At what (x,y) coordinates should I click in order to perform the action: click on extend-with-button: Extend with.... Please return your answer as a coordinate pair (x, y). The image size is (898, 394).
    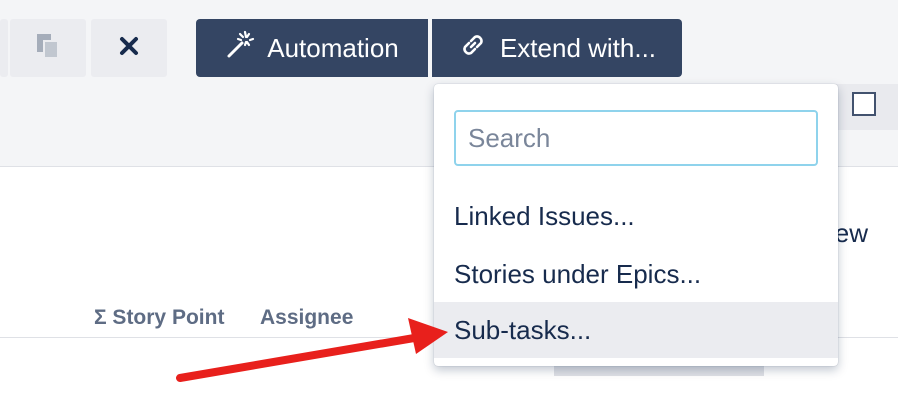
    Looking at the image, I should click on (557, 48).